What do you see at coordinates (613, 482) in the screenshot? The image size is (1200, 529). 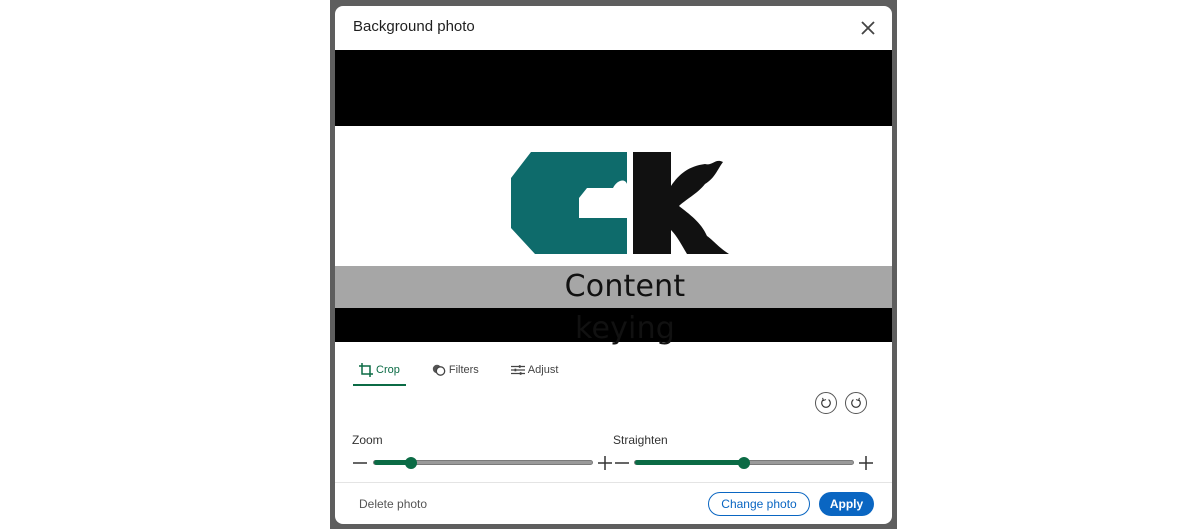 I see `footer-divider` at bounding box center [613, 482].